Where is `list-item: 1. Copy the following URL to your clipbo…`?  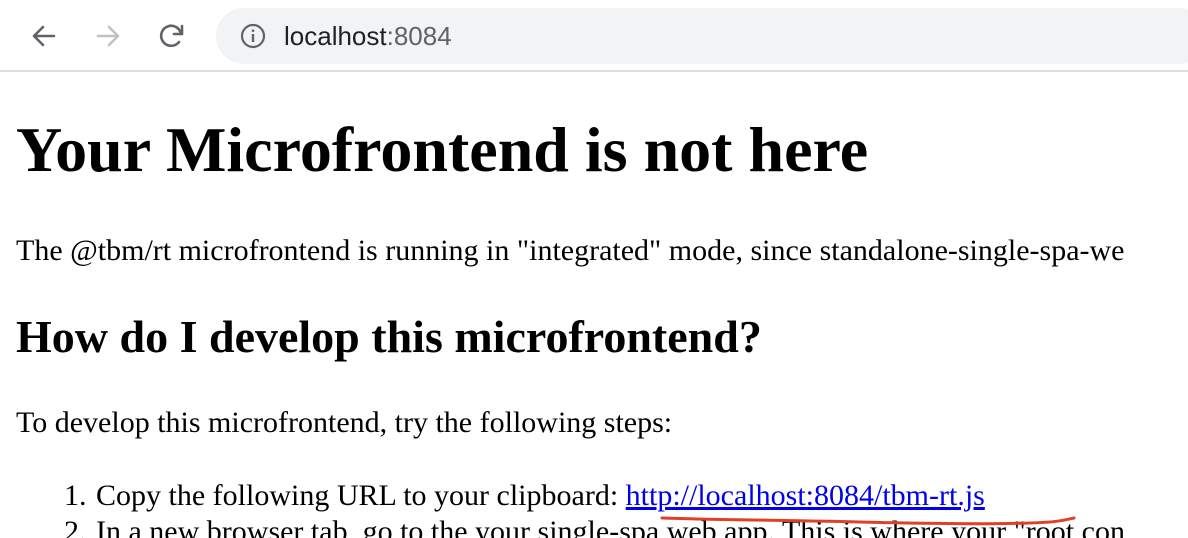
list-item: 1. Copy the following URL to your clipbo… is located at coordinates (570, 496).